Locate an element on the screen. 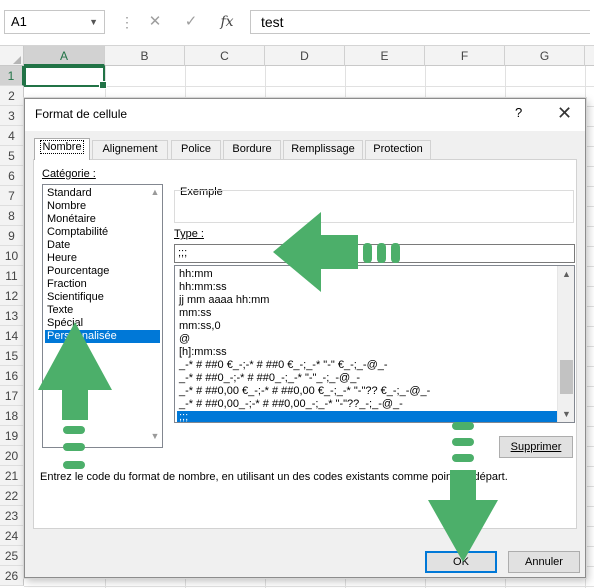  tab-nombre-label: Nombre is located at coordinates (62, 147).